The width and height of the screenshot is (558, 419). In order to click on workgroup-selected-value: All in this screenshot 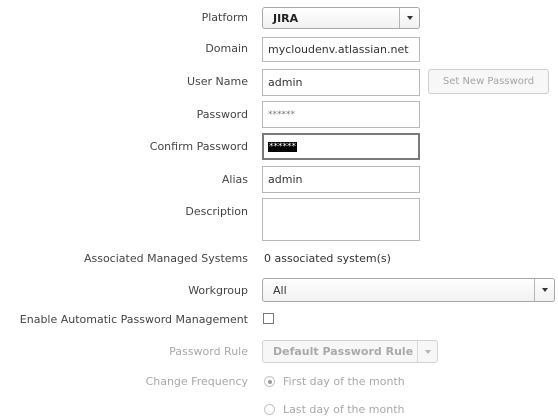, I will do `click(280, 290)`.